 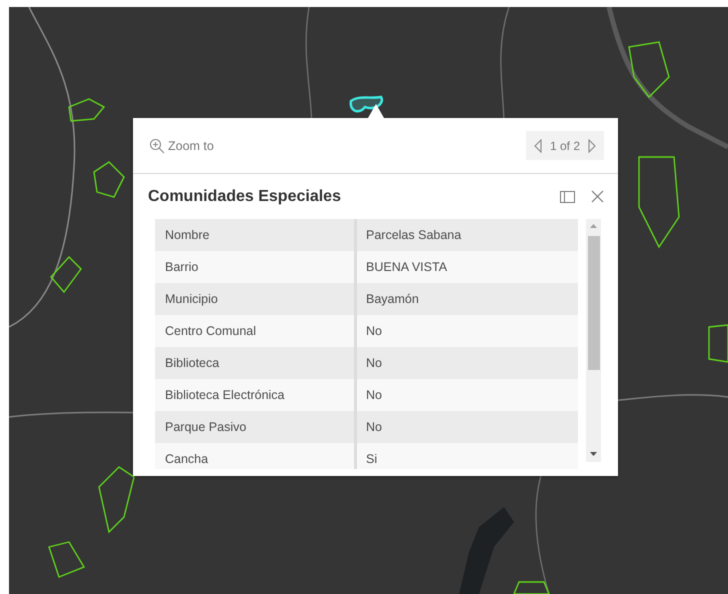 I want to click on field-label: Biblioteca, so click(x=192, y=363).